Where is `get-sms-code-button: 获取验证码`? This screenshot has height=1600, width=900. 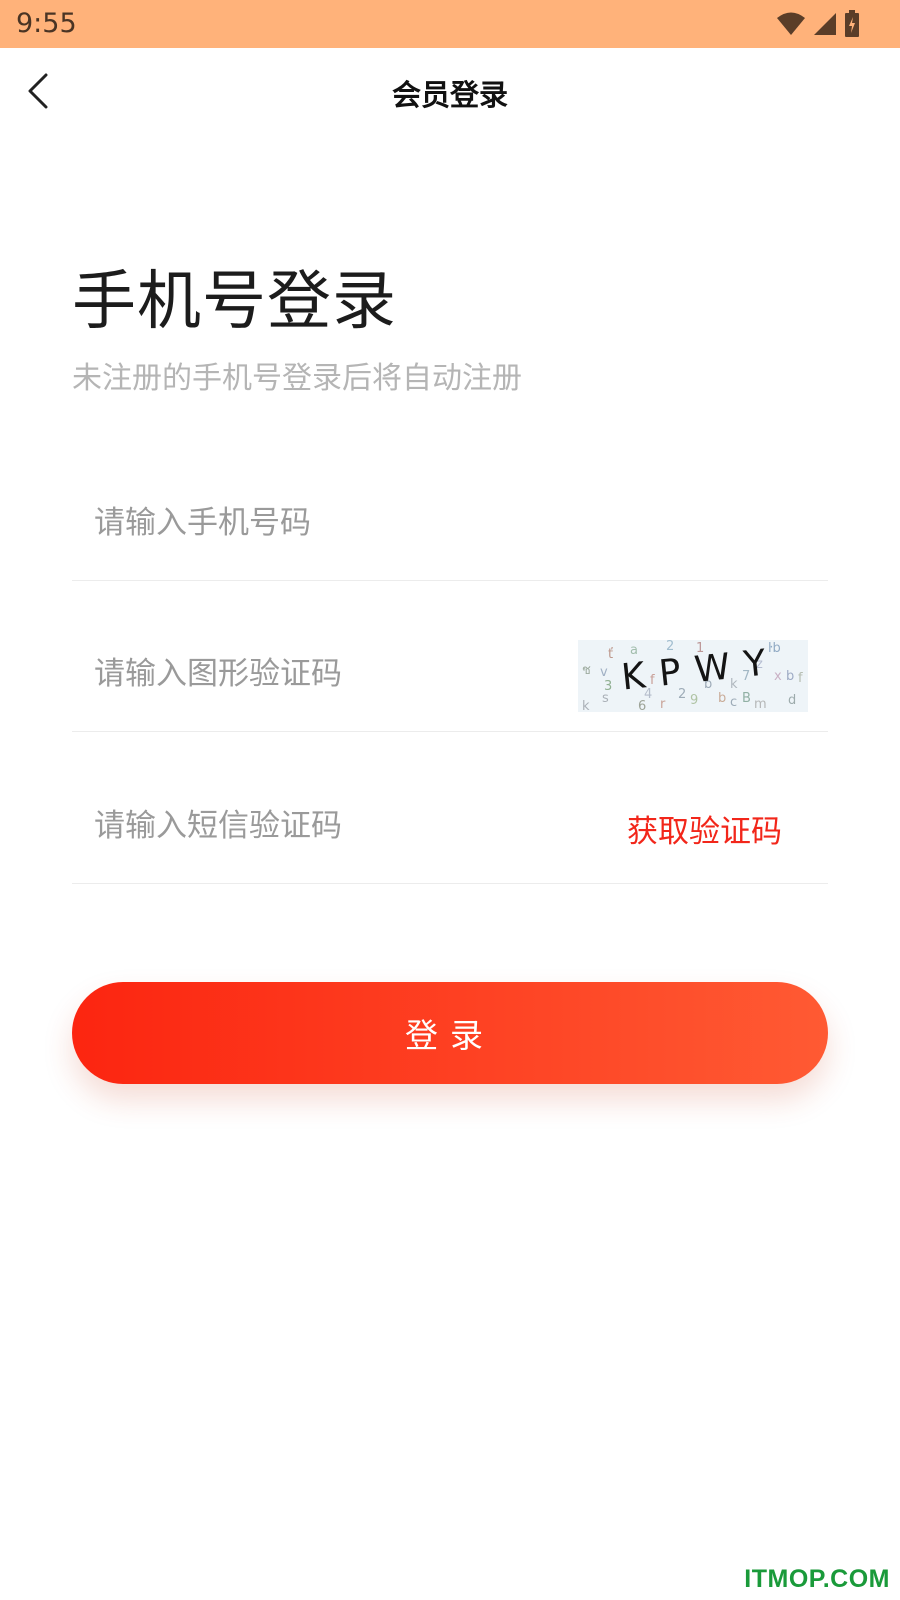
get-sms-code-button: 获取验证码 is located at coordinates (704, 828).